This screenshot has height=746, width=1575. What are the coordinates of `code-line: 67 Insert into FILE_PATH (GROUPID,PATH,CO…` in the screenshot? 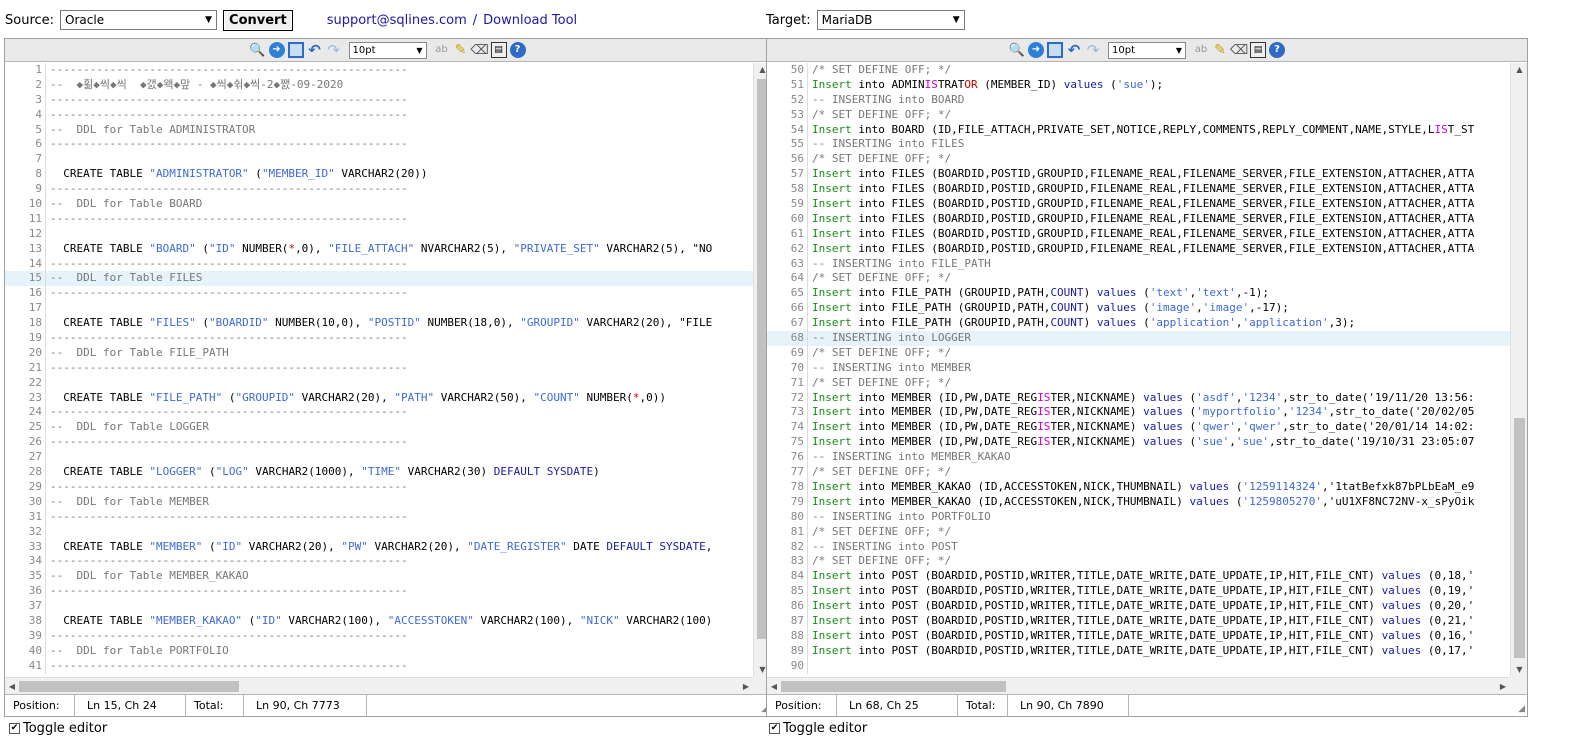 It's located at (1138, 324).